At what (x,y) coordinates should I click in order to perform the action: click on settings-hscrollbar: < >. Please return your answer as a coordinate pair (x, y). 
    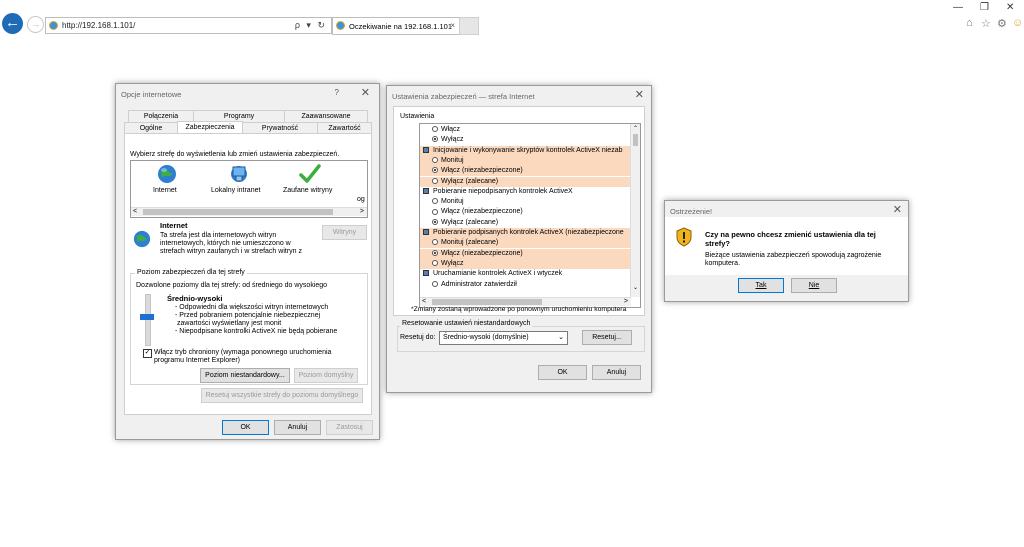
    Looking at the image, I should click on (525, 301).